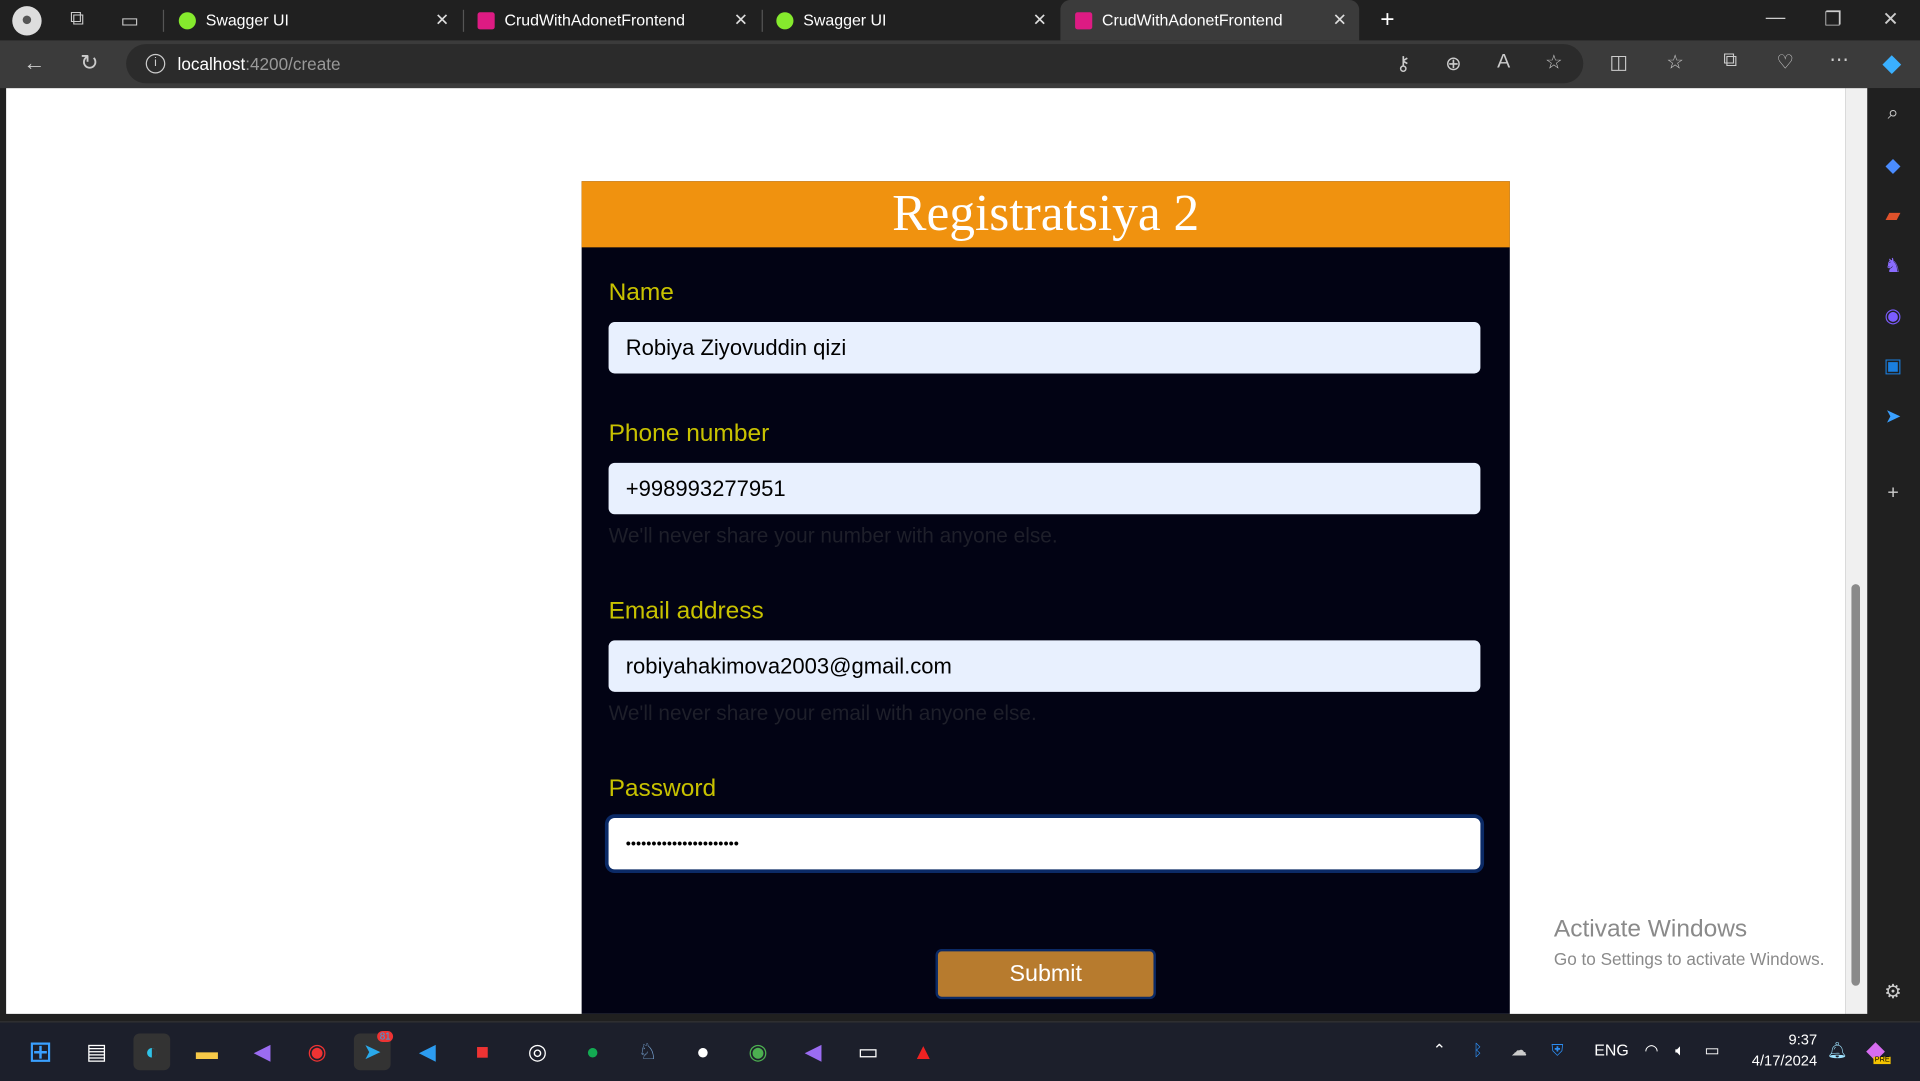  What do you see at coordinates (911, 20) in the screenshot?
I see `tab-swagger-2: Swagger UI ✕` at bounding box center [911, 20].